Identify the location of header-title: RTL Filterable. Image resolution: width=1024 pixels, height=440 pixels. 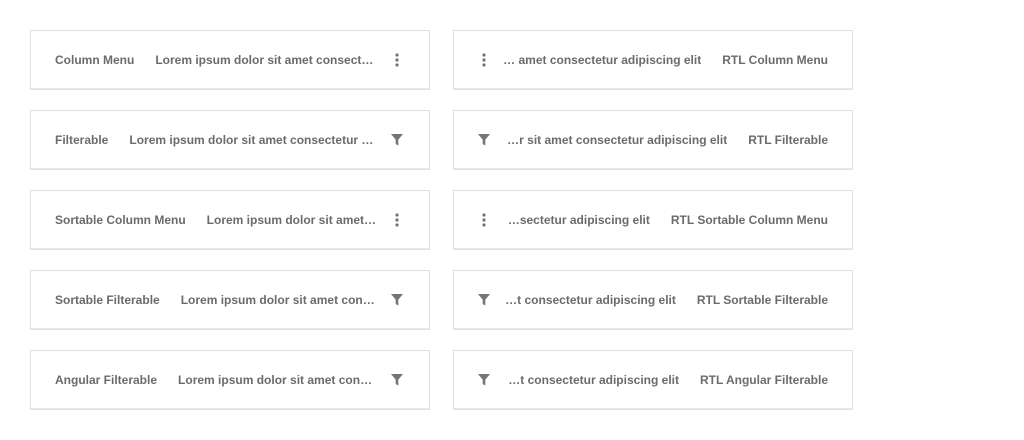
(788, 140).